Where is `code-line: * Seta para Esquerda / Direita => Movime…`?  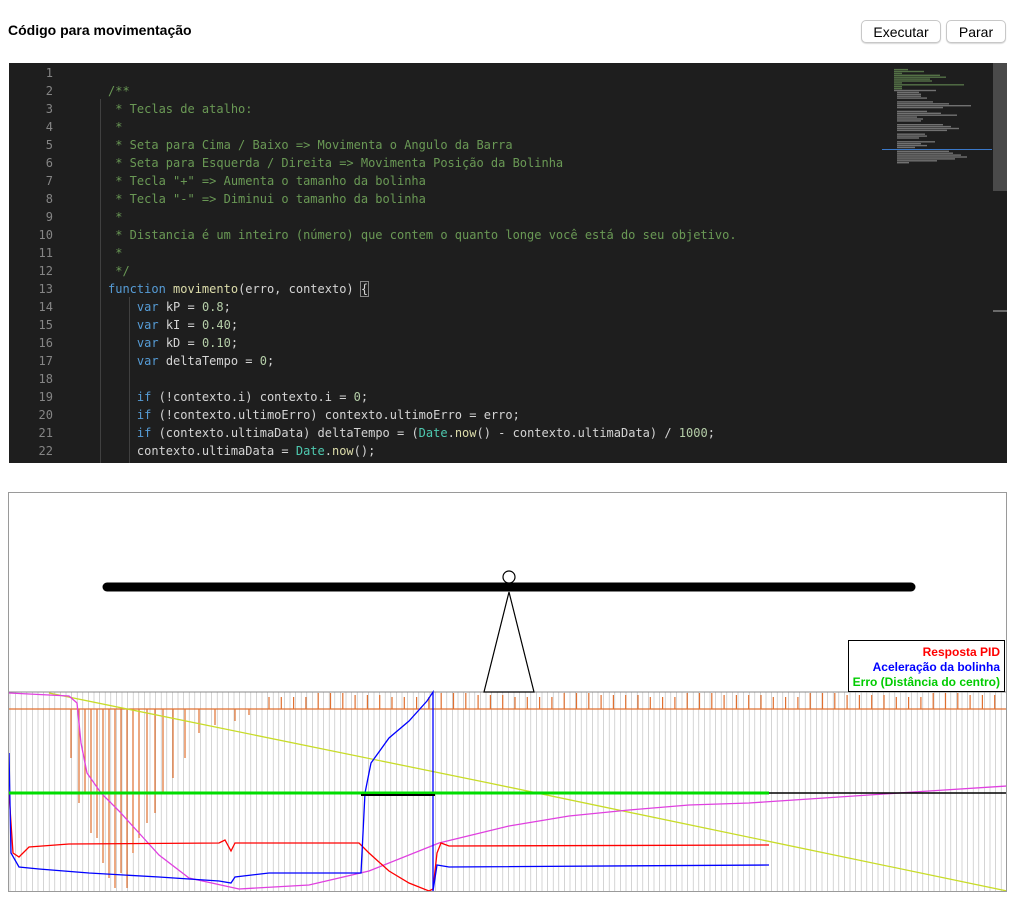
code-line: * Seta para Esquerda / Direita => Movime… is located at coordinates (335, 163).